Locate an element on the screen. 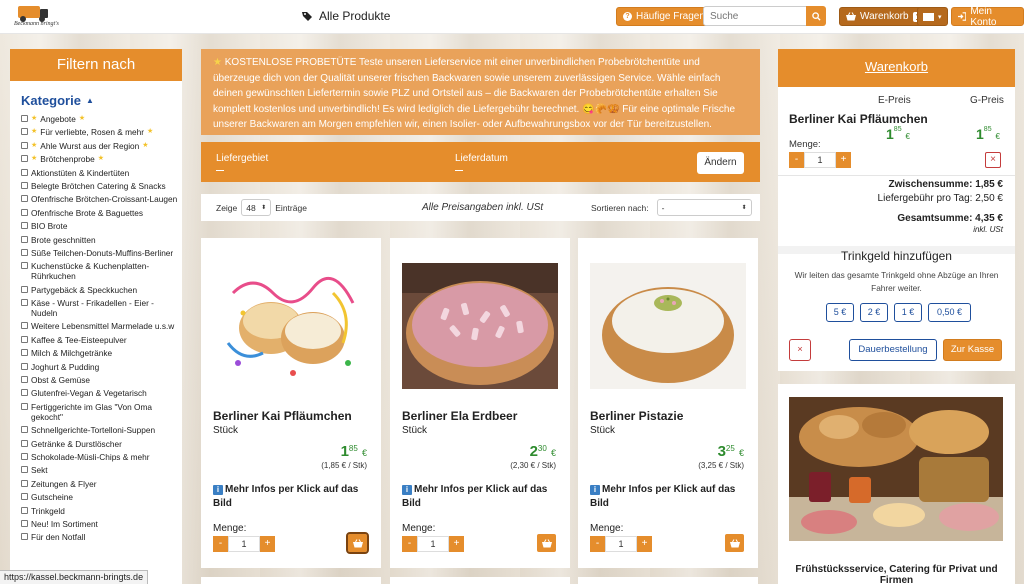 Image resolution: width=1024 pixels, height=584 pixels. account-button: Mein Konto is located at coordinates (987, 17).